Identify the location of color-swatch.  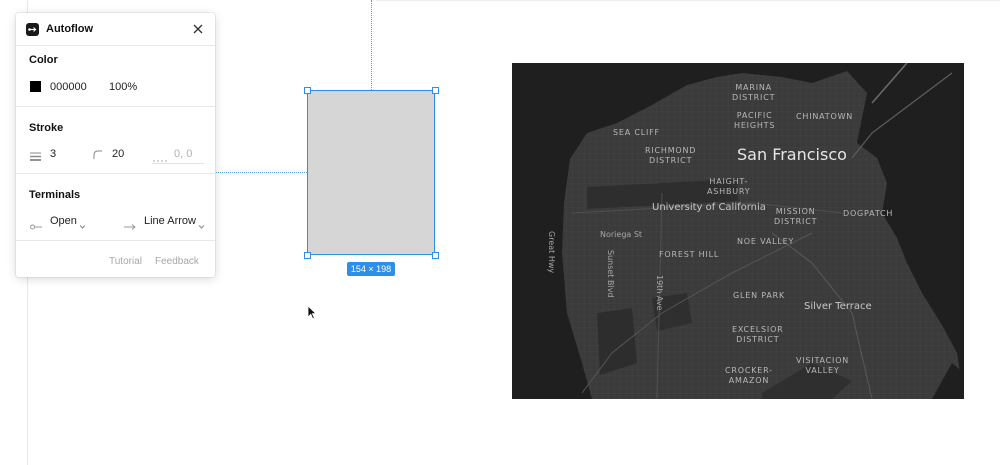
(35, 86).